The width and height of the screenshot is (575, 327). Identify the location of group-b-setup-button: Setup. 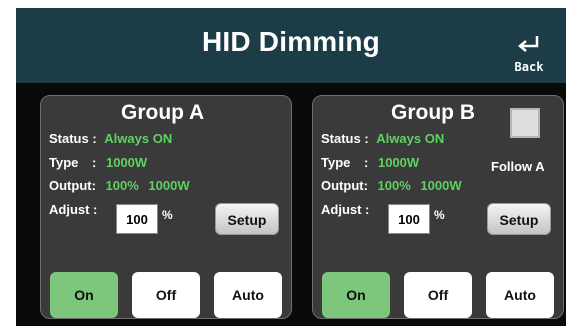
(519, 219).